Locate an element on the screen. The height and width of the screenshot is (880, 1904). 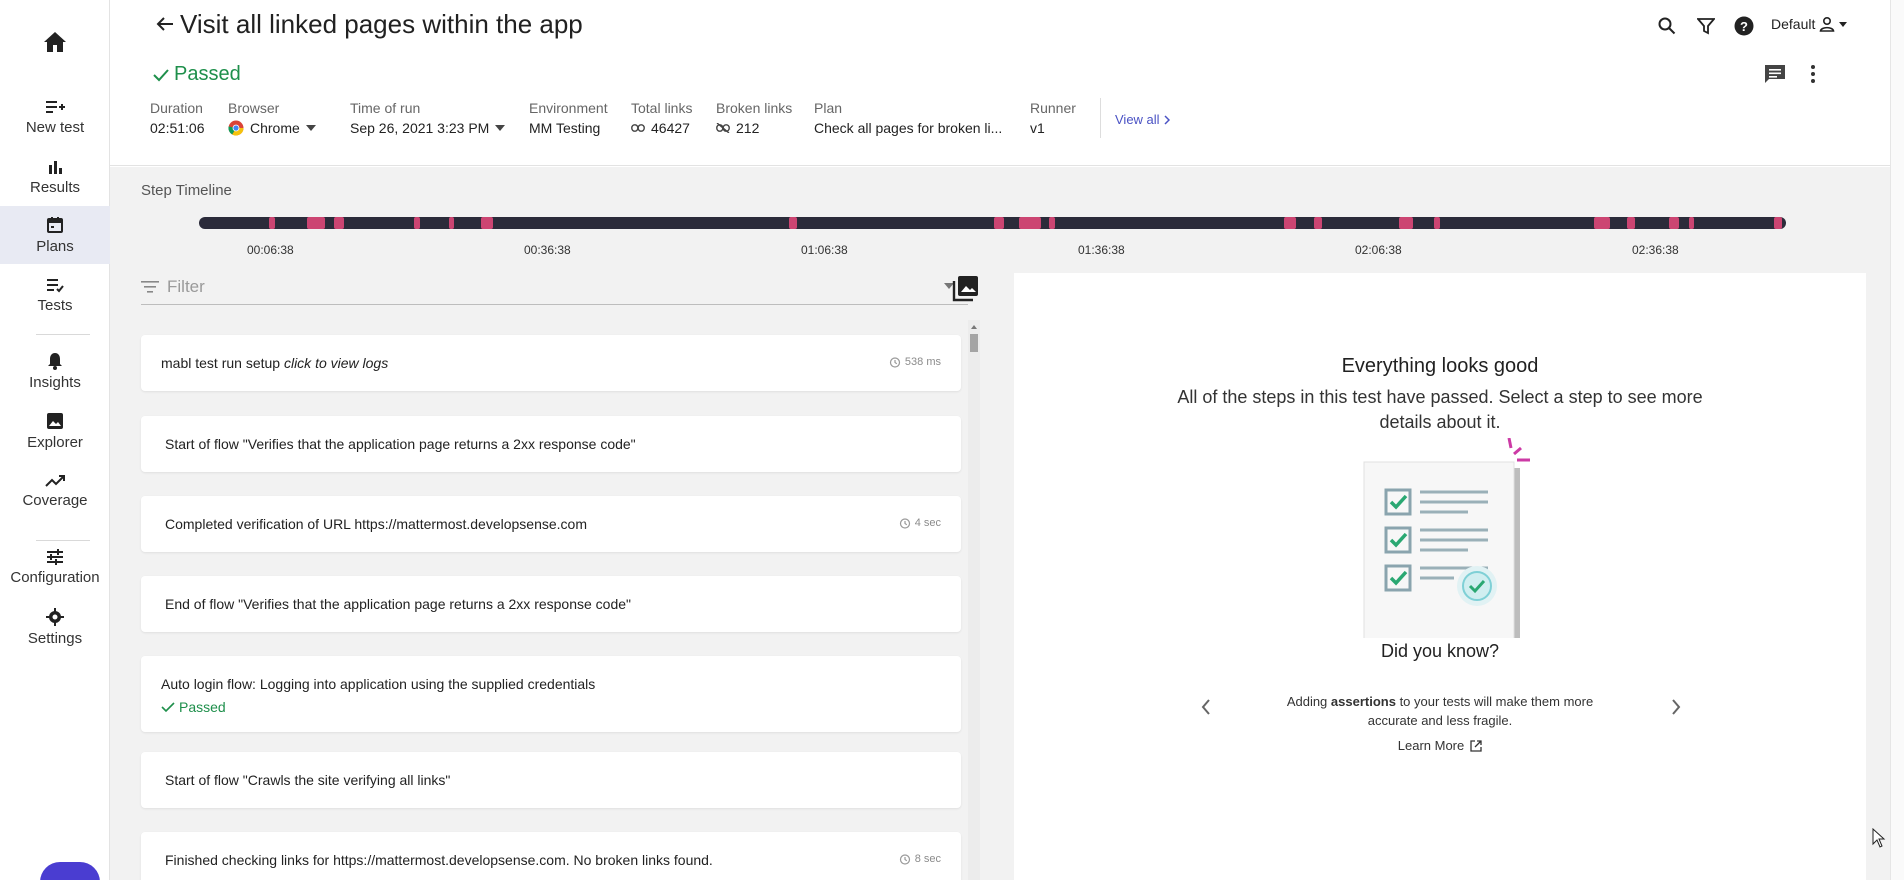
chevron-left-icon is located at coordinates (1205, 707).